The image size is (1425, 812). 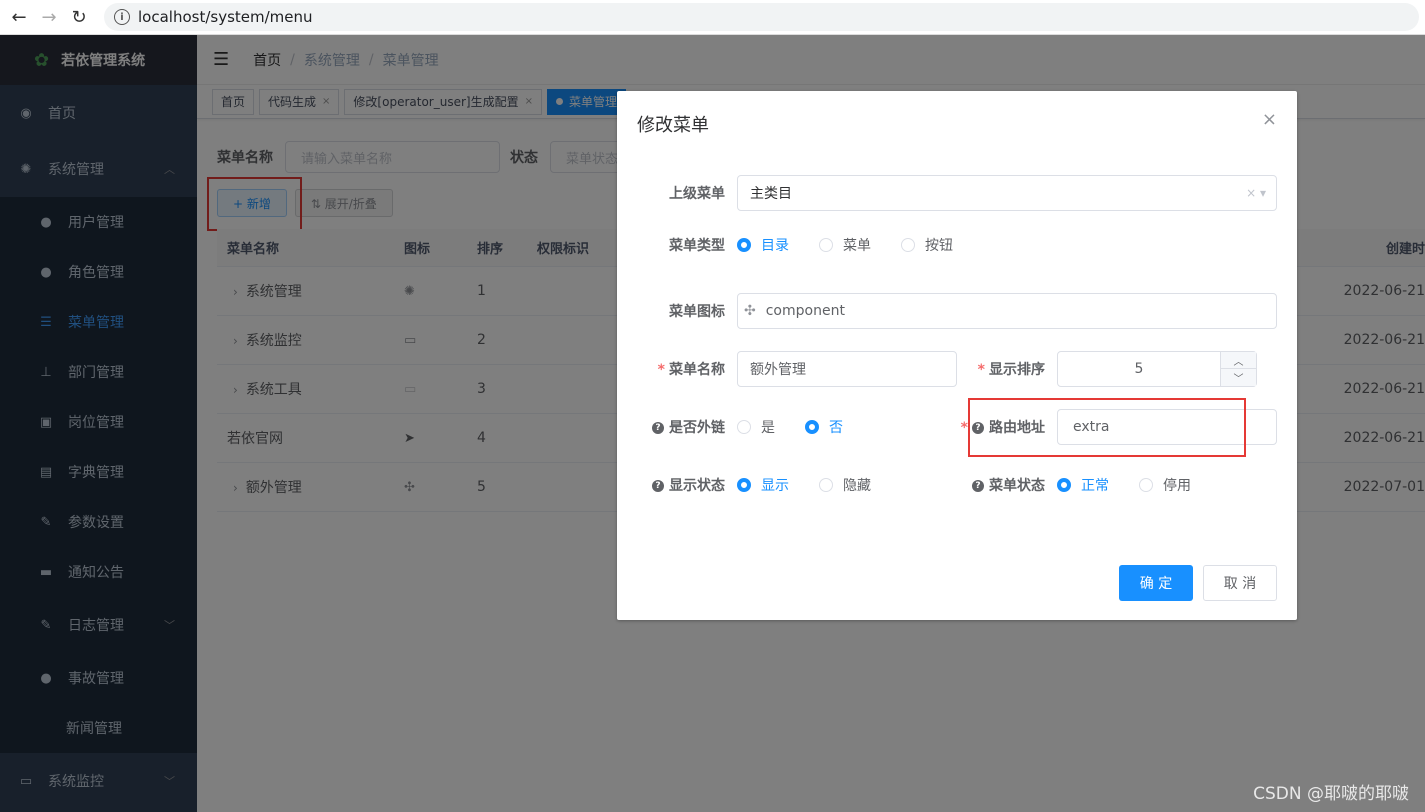 I want to click on radio-label: 正常, so click(x=1095, y=486).